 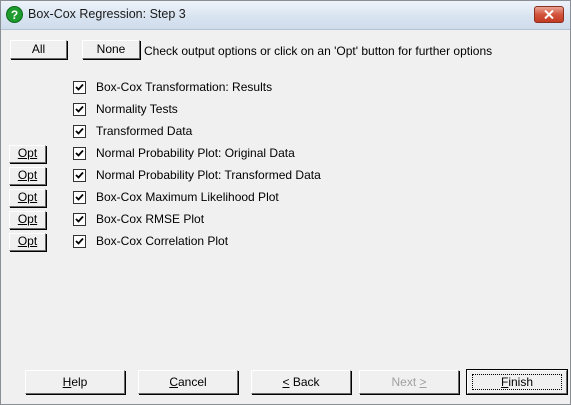 I want to click on back-button: < Back, so click(x=301, y=382).